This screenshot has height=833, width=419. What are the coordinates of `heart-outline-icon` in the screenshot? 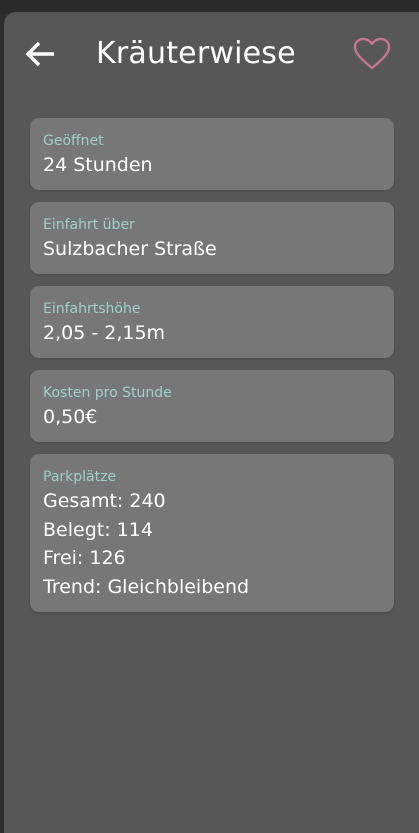 It's located at (372, 53).